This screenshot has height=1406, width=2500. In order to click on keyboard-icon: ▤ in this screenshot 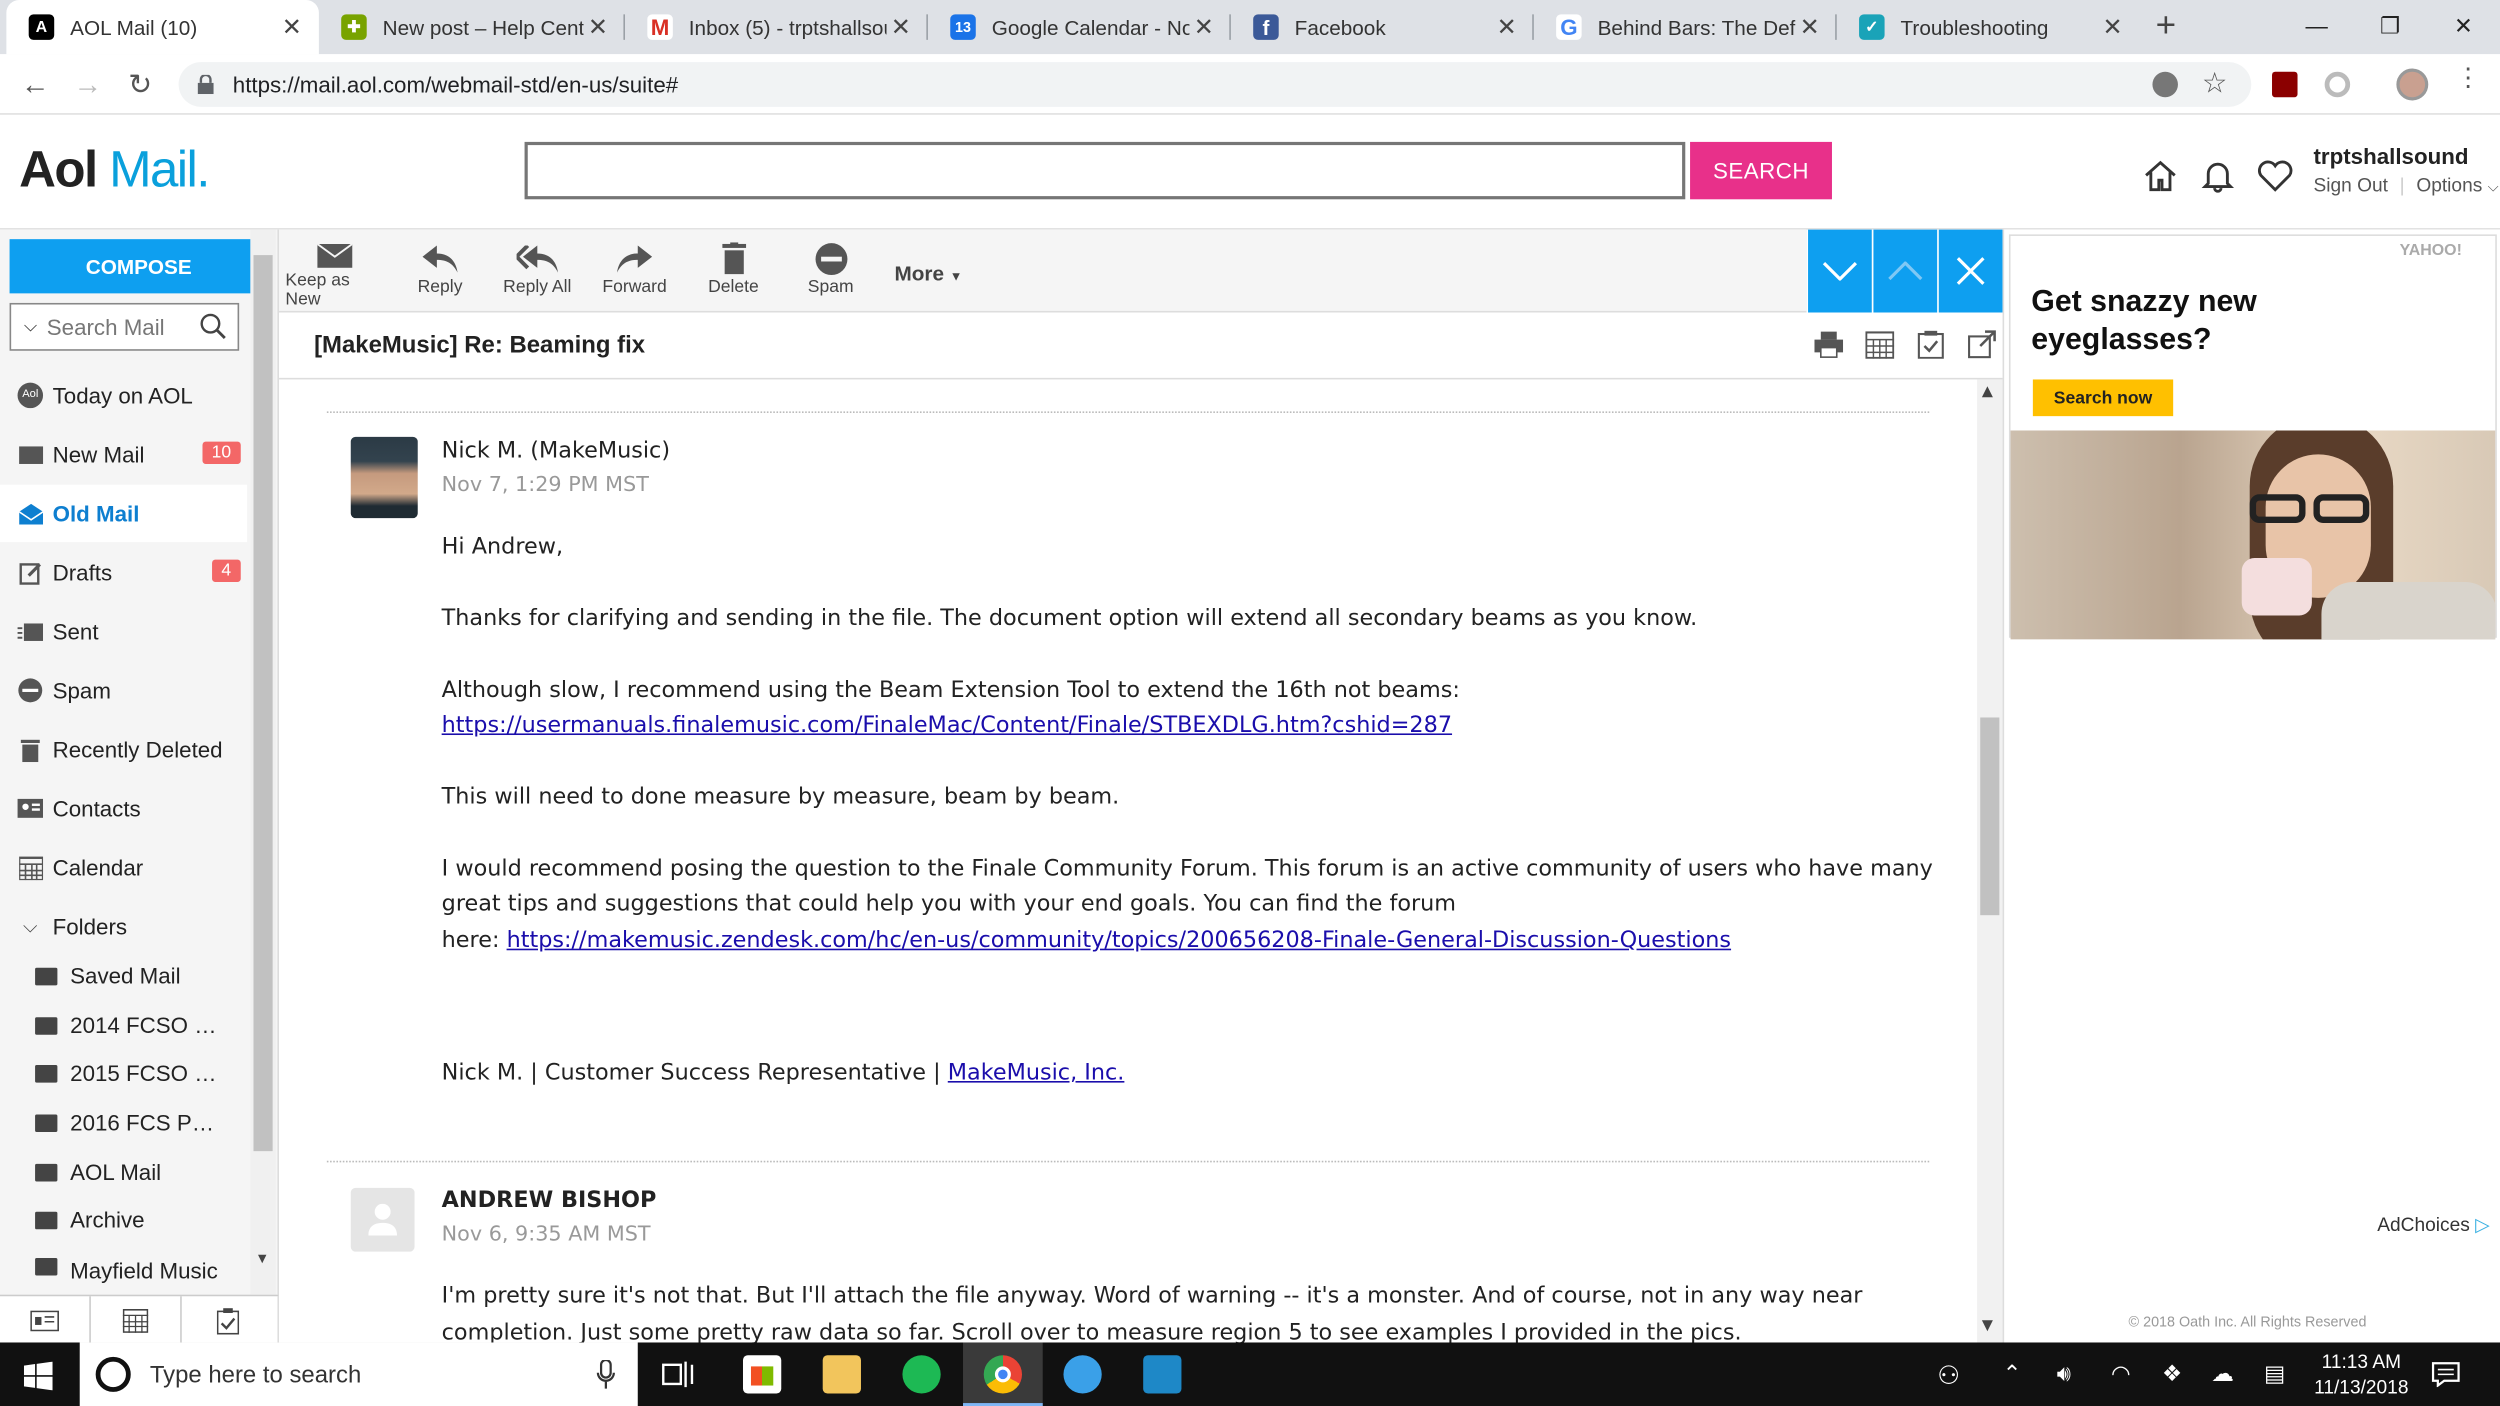, I will do `click(2274, 1373)`.